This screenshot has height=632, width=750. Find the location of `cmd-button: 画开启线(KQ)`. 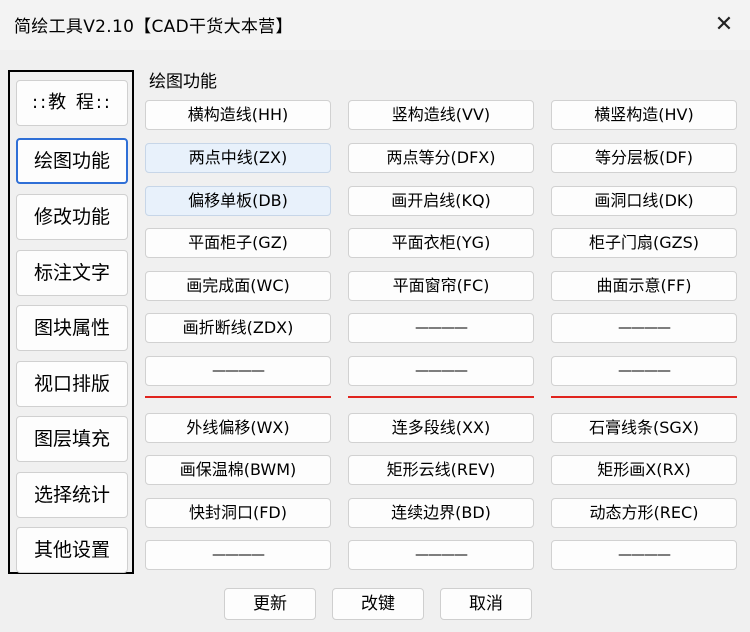

cmd-button: 画开启线(KQ) is located at coordinates (441, 201).